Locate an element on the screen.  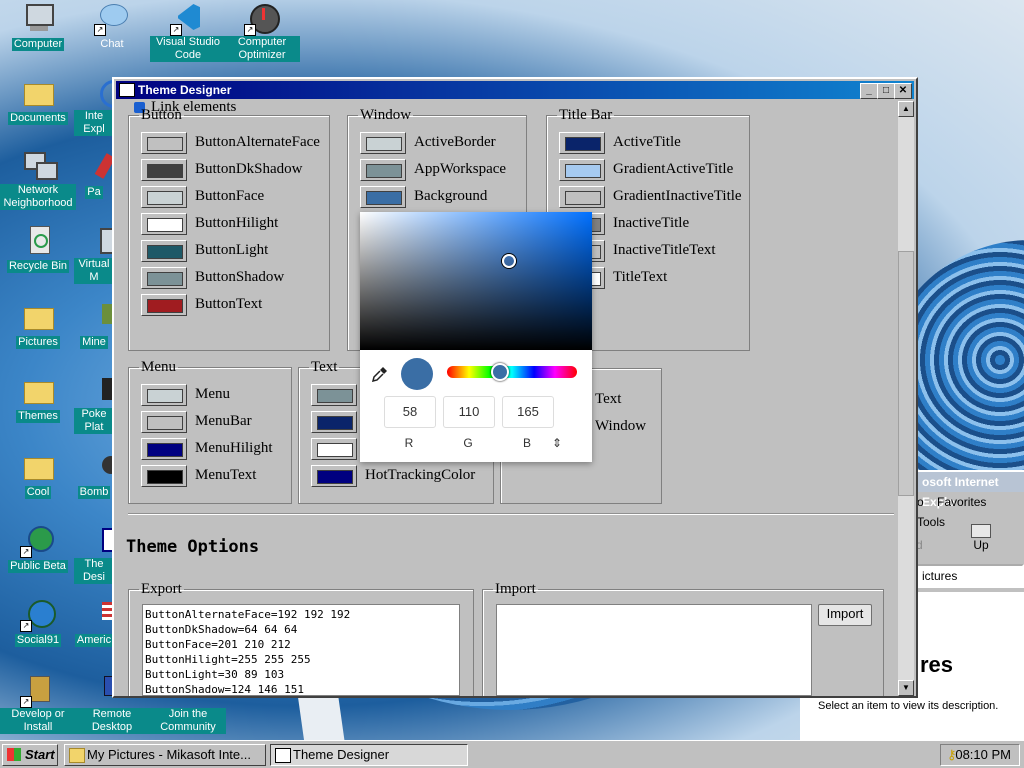
scroll-up-arrow-icon: ▲ is located at coordinates (906, 109).